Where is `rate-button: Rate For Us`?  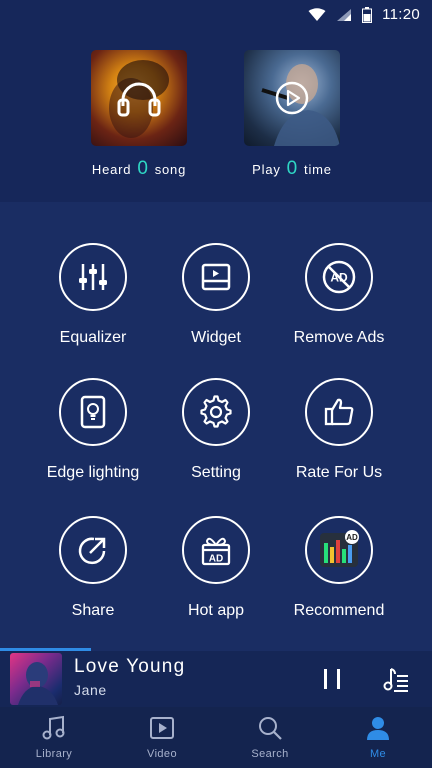
rate-button: Rate For Us is located at coordinates (339, 430).